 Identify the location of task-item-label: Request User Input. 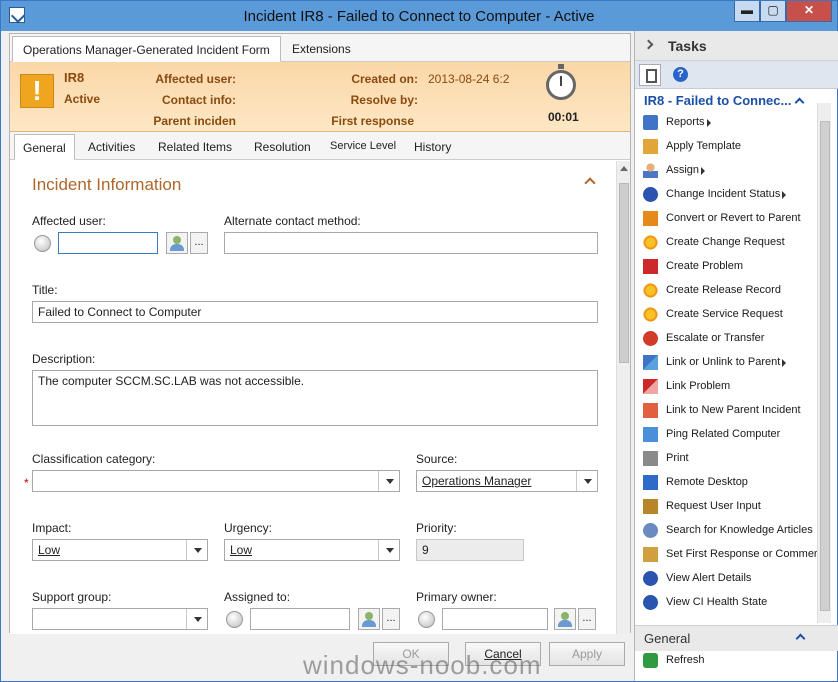
(713, 506).